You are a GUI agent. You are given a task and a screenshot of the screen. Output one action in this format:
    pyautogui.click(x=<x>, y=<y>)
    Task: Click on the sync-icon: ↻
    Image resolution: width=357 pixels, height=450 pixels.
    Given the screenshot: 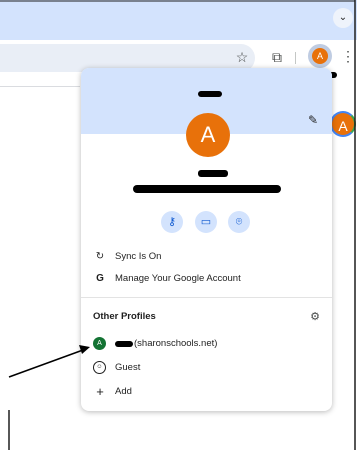 What is the action you would take?
    pyautogui.click(x=100, y=256)
    